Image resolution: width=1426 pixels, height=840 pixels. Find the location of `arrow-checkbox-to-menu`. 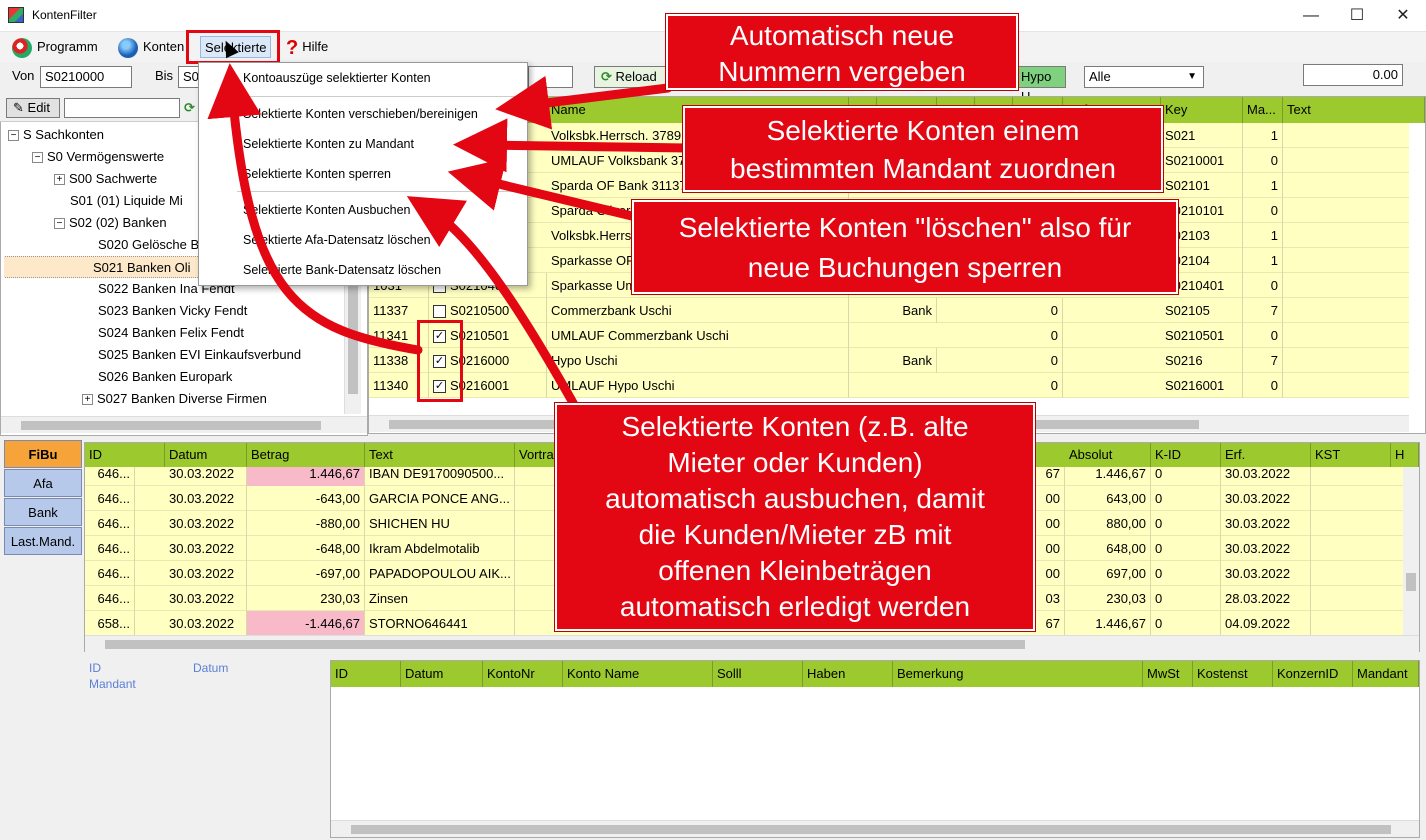

arrow-checkbox-to-menu is located at coordinates (315, 209).